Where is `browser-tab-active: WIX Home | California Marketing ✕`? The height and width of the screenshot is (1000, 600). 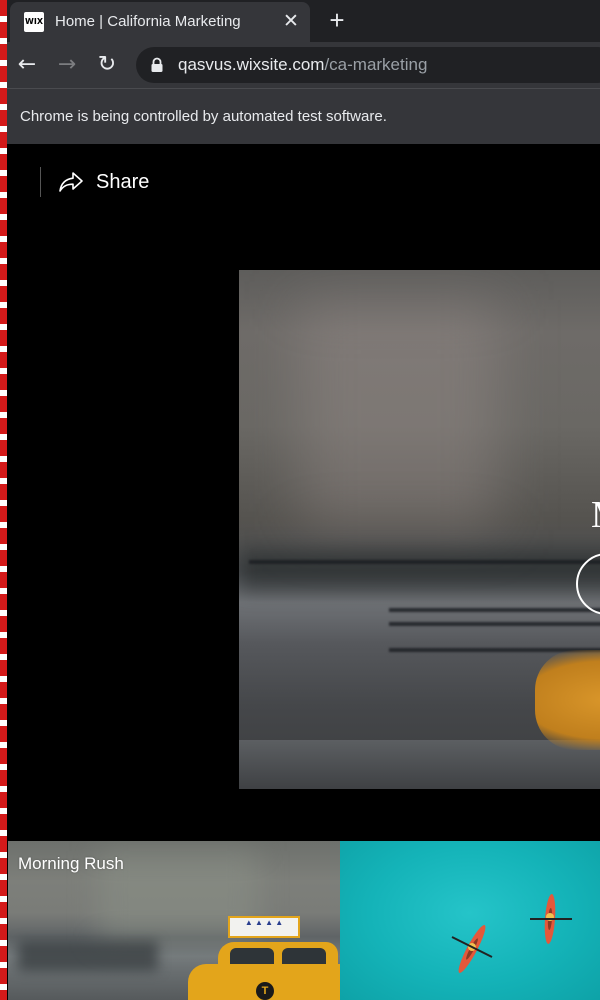 browser-tab-active: WIX Home | California Marketing ✕ is located at coordinates (160, 22).